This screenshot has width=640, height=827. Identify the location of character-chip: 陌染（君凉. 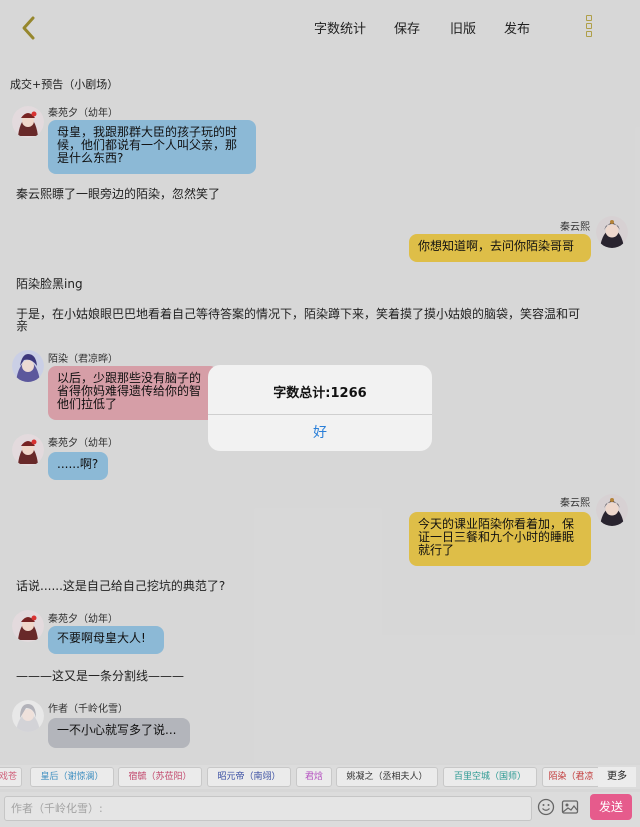
(571, 777).